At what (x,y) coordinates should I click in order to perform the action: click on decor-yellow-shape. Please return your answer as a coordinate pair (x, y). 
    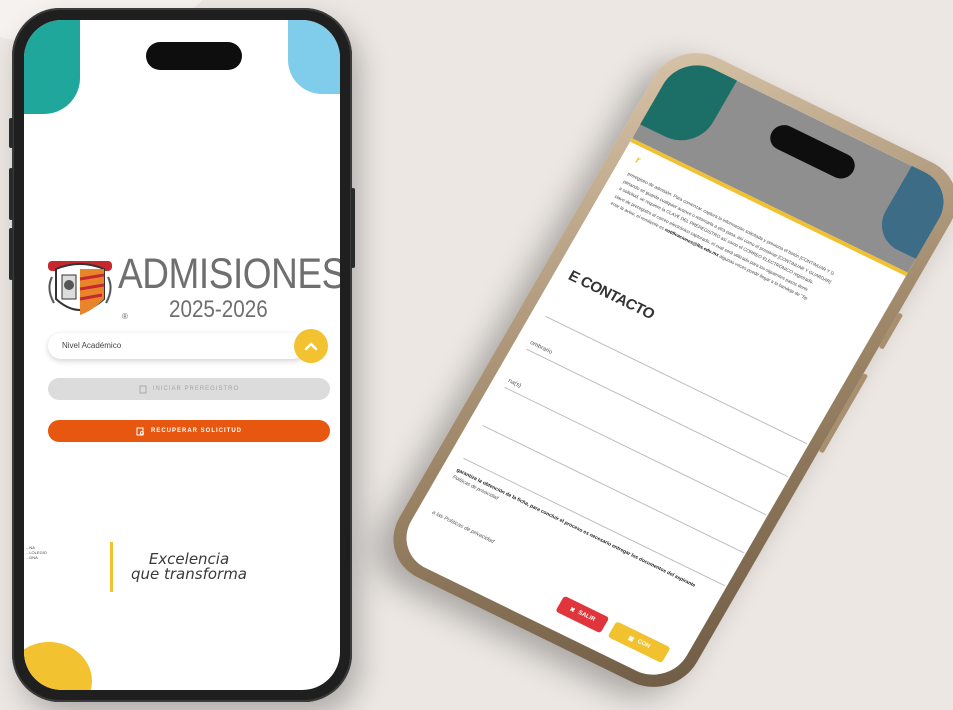
    Looking at the image, I should click on (58, 666).